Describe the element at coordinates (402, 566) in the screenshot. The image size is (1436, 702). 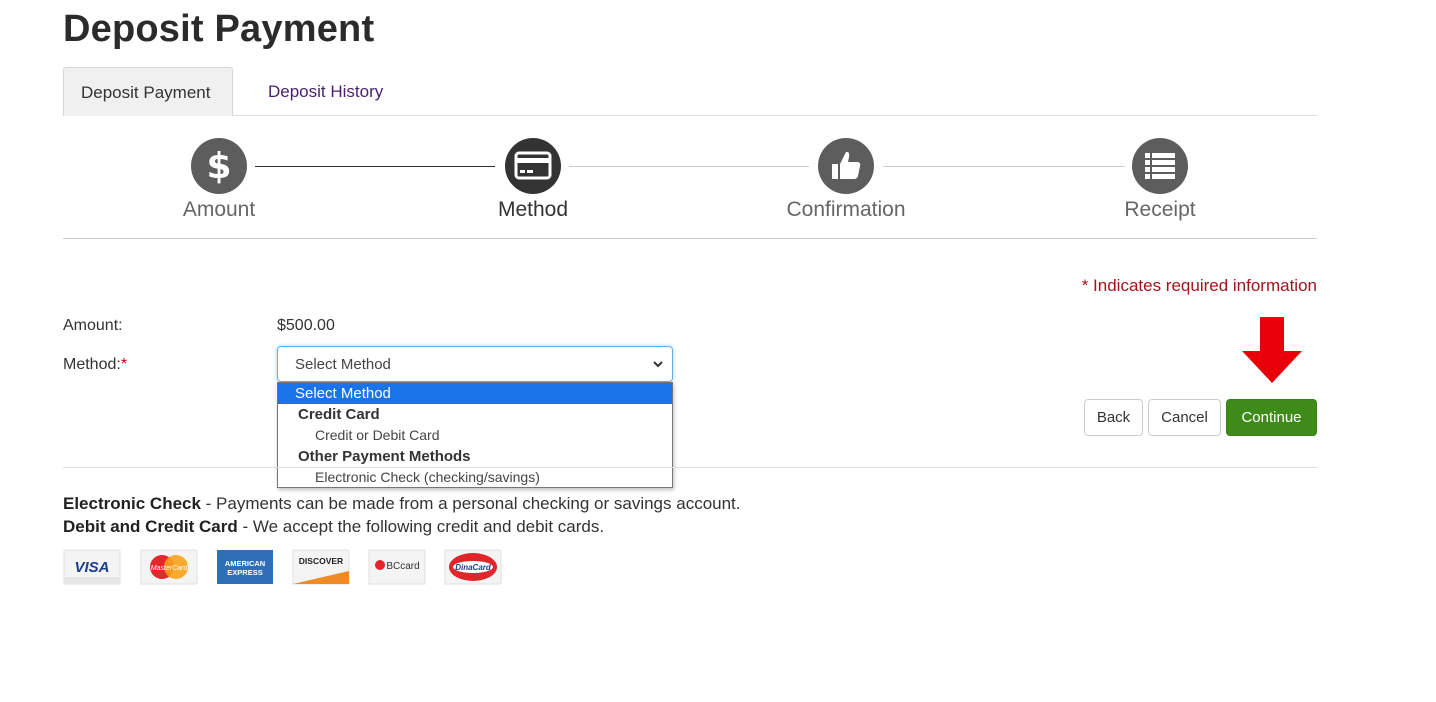
I see `svg-text: BCcard` at that location.